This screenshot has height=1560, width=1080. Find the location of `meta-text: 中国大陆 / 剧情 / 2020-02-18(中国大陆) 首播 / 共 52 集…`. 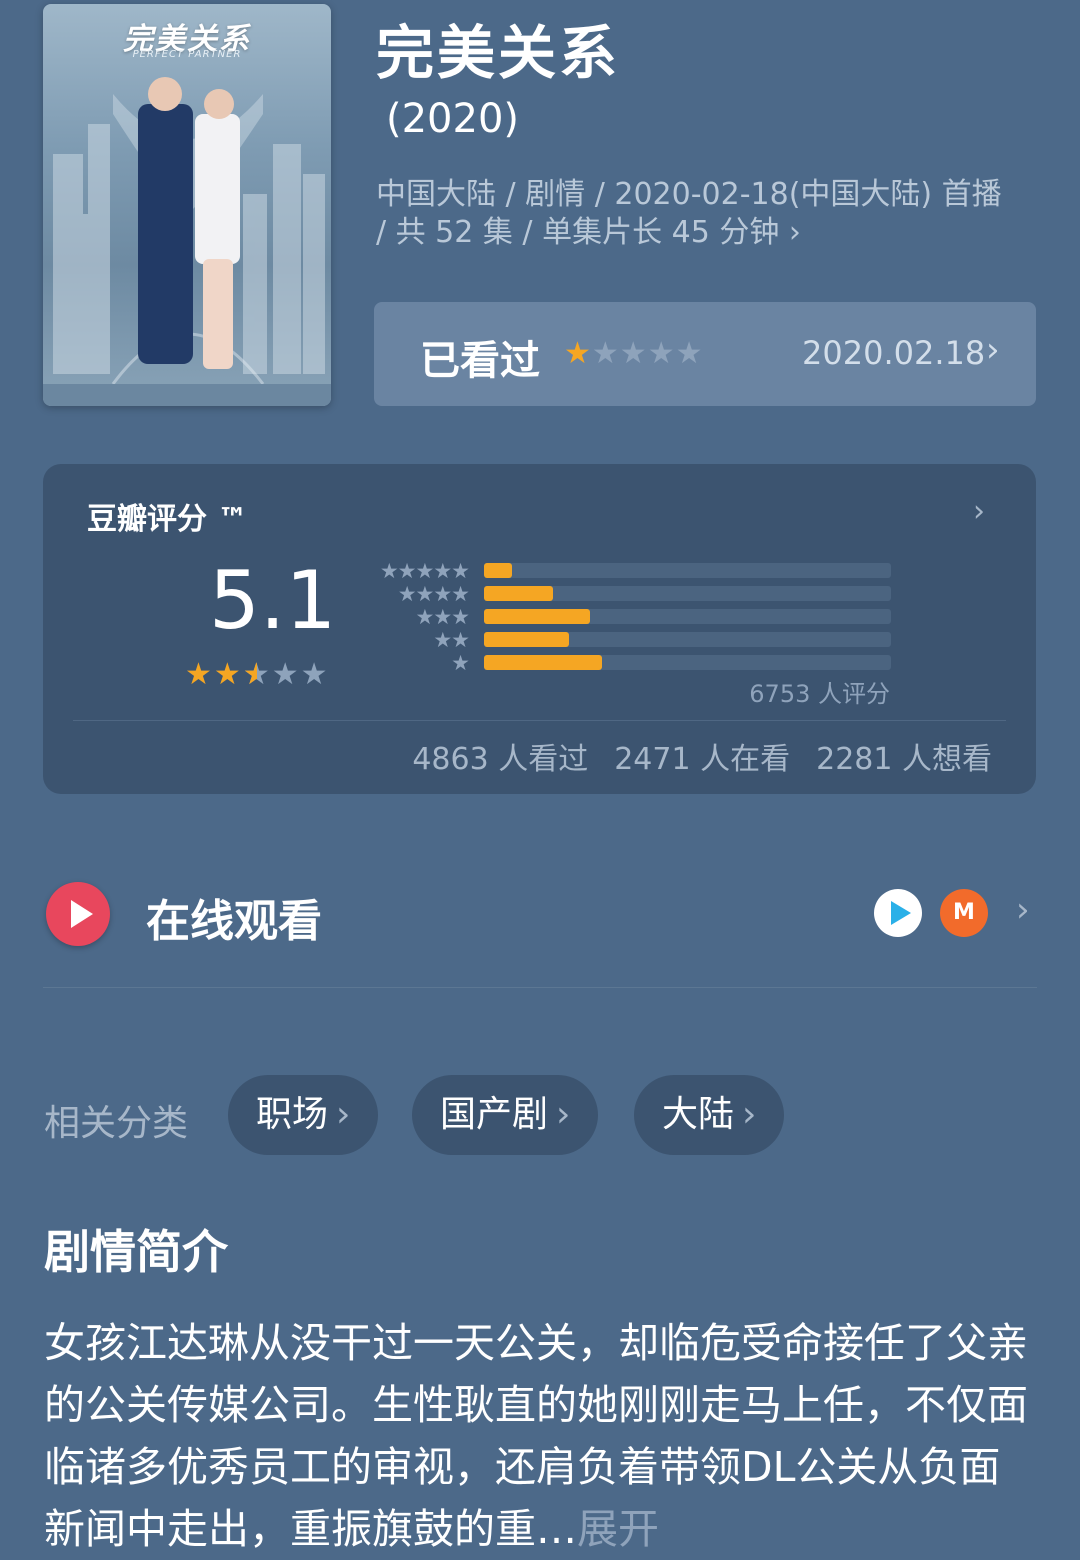

meta-text: 中国大陆 / 剧情 / 2020-02-18(中国大陆) 首播 / 共 52 集… is located at coordinates (689, 213).